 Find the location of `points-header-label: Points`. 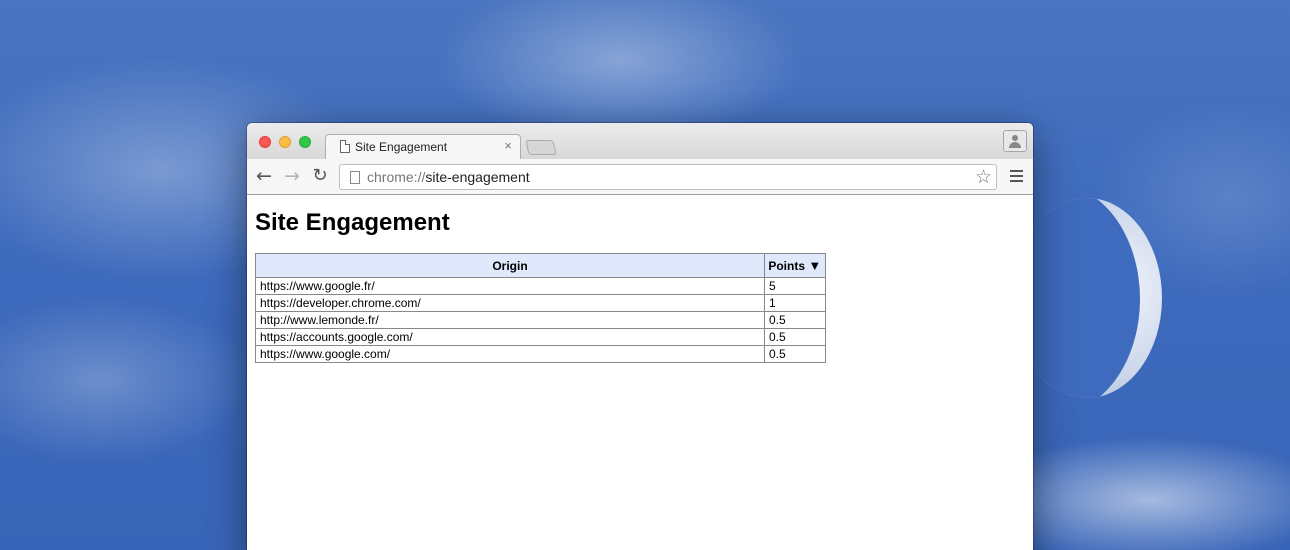

points-header-label: Points is located at coordinates (787, 266).